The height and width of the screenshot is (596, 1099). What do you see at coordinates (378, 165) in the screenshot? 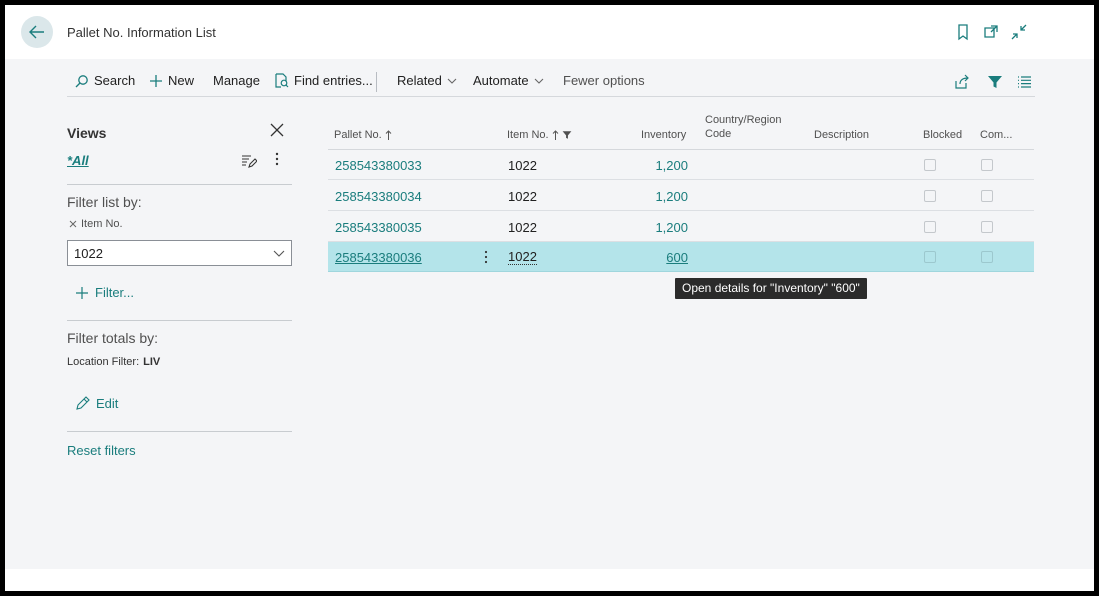
I see `pallet-no-cell: 258543380033` at bounding box center [378, 165].